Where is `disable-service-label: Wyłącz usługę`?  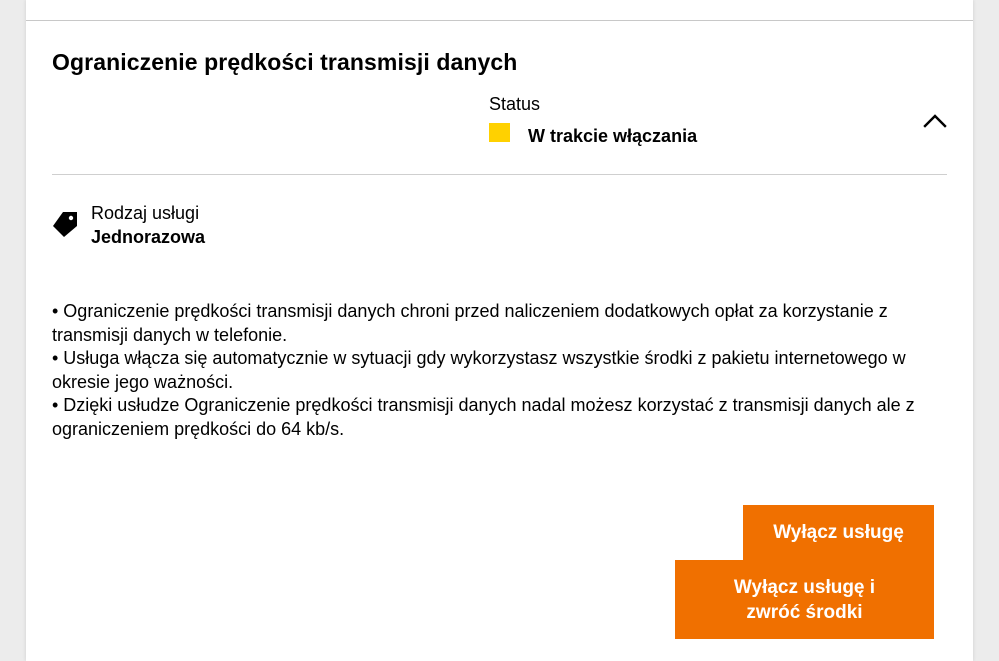
disable-service-label: Wyłącz usługę is located at coordinates (838, 532).